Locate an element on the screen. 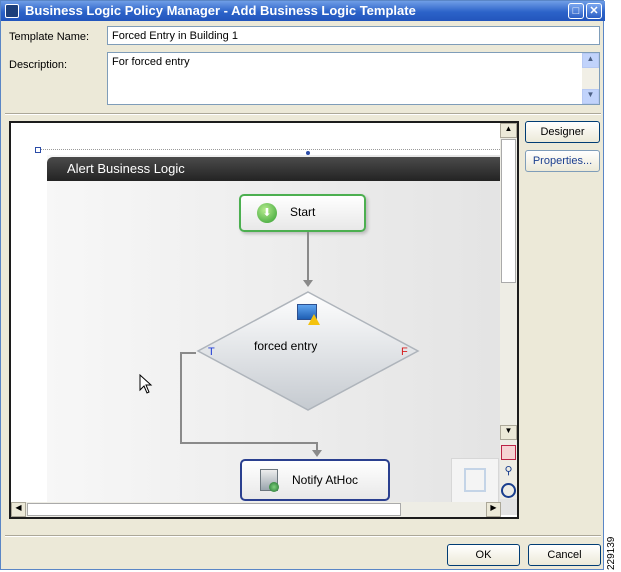 This screenshot has height=572, width=621. mouse-pointer-icon is located at coordinates (146, 383).